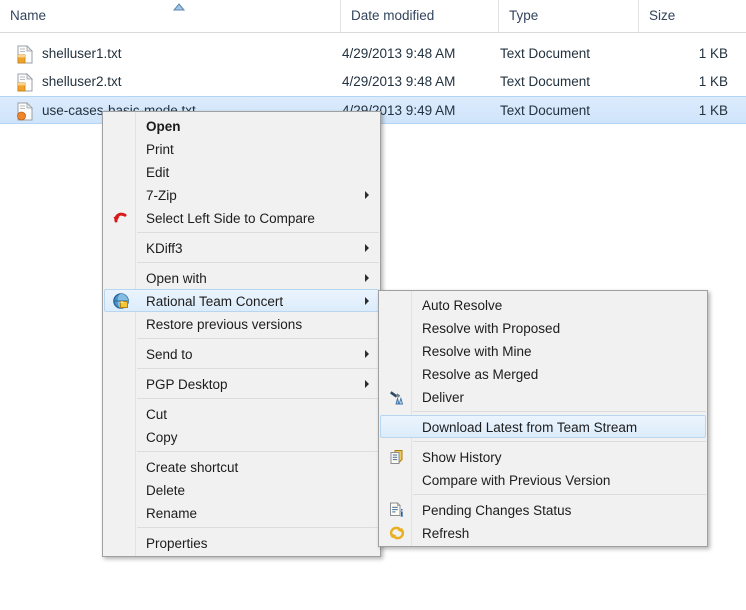  Describe the element at coordinates (396, 456) in the screenshot. I see `show-history-icon` at that location.